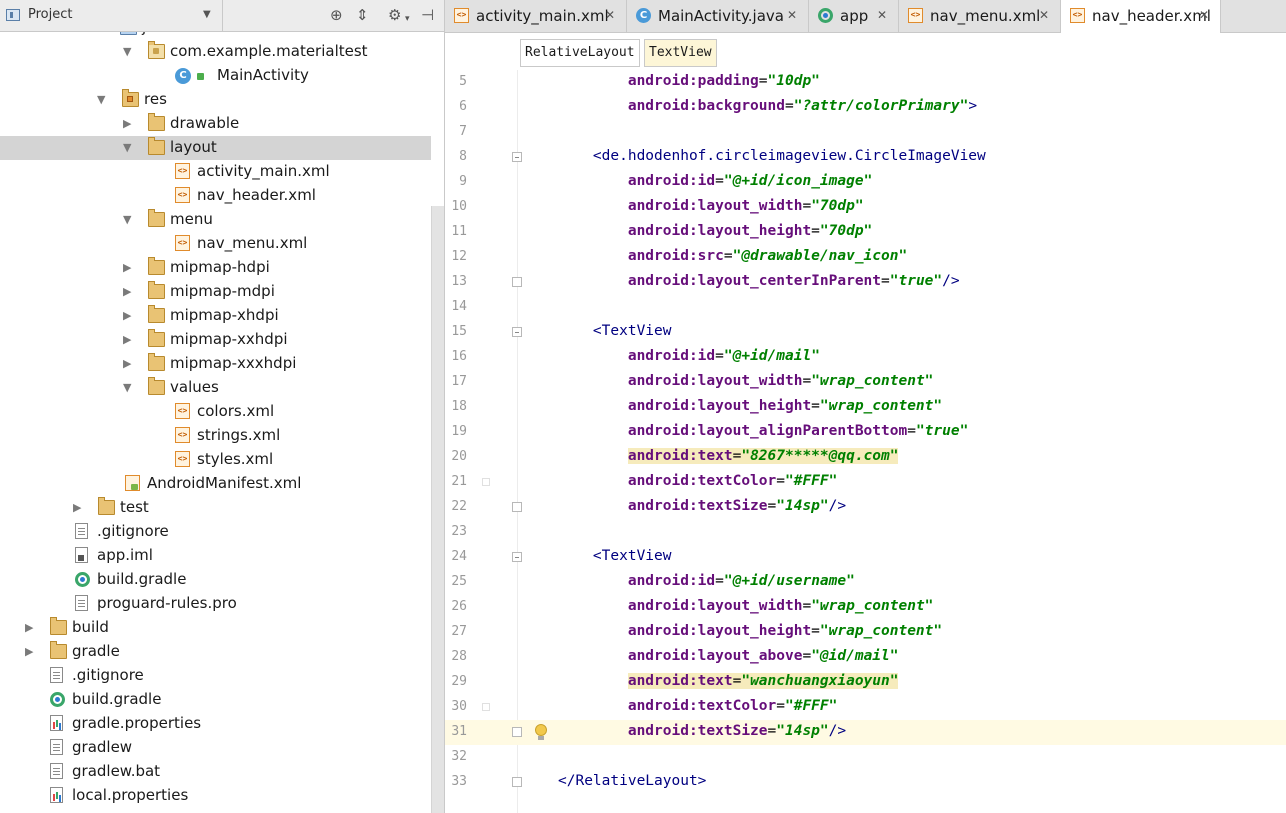 The height and width of the screenshot is (813, 1286). I want to click on tree-item: local.properties, so click(215, 796).